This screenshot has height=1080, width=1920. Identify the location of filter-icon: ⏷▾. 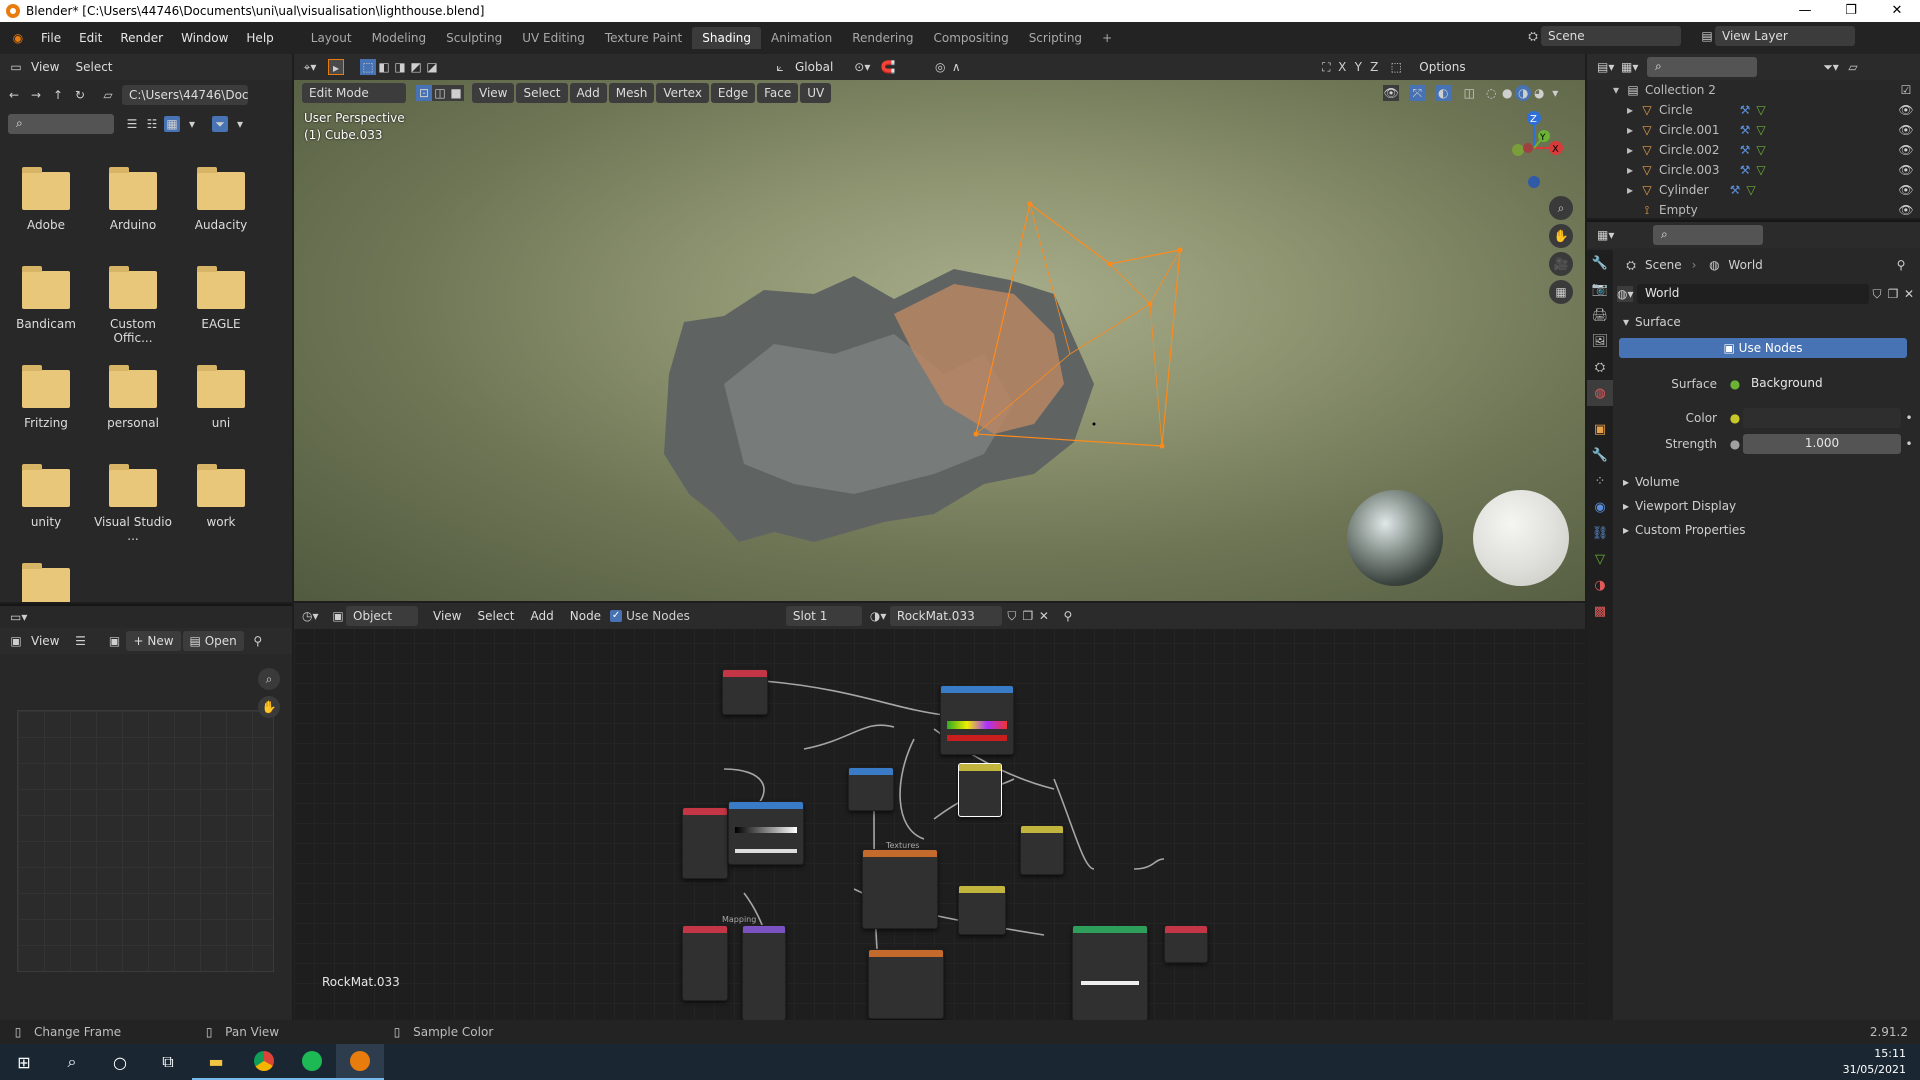
(1831, 67).